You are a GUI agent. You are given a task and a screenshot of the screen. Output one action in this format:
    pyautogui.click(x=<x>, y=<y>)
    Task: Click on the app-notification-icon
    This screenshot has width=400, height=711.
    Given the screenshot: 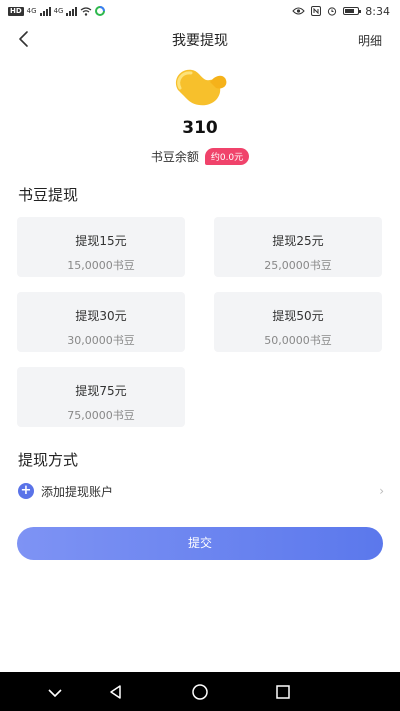 What is the action you would take?
    pyautogui.click(x=100, y=11)
    